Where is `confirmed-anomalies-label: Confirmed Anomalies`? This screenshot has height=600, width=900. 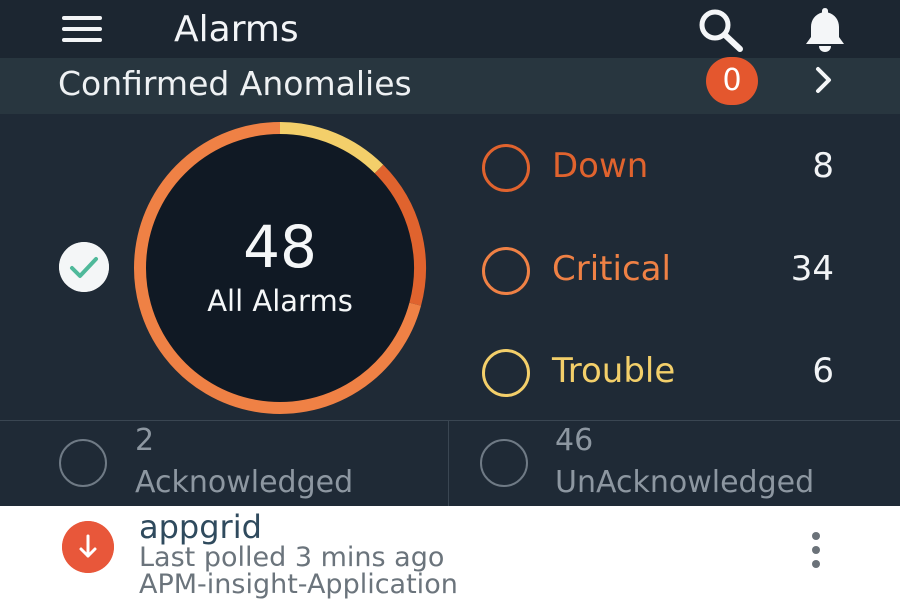
confirmed-anomalies-label: Confirmed Anomalies is located at coordinates (235, 83).